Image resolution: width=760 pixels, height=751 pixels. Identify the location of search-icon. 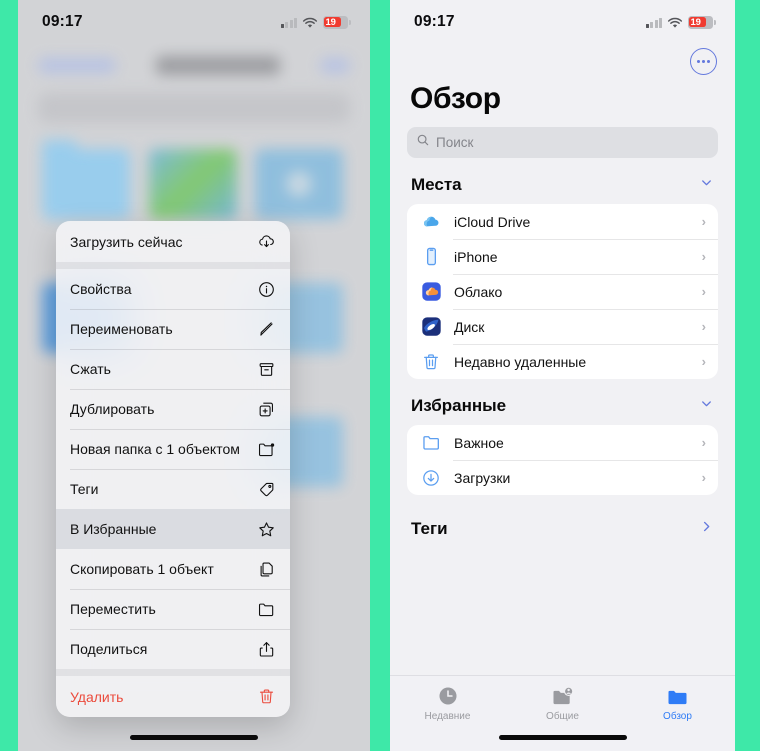
(423, 142).